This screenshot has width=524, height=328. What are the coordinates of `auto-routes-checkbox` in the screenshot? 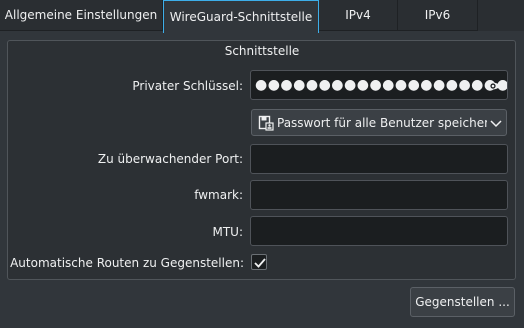 It's located at (259, 262).